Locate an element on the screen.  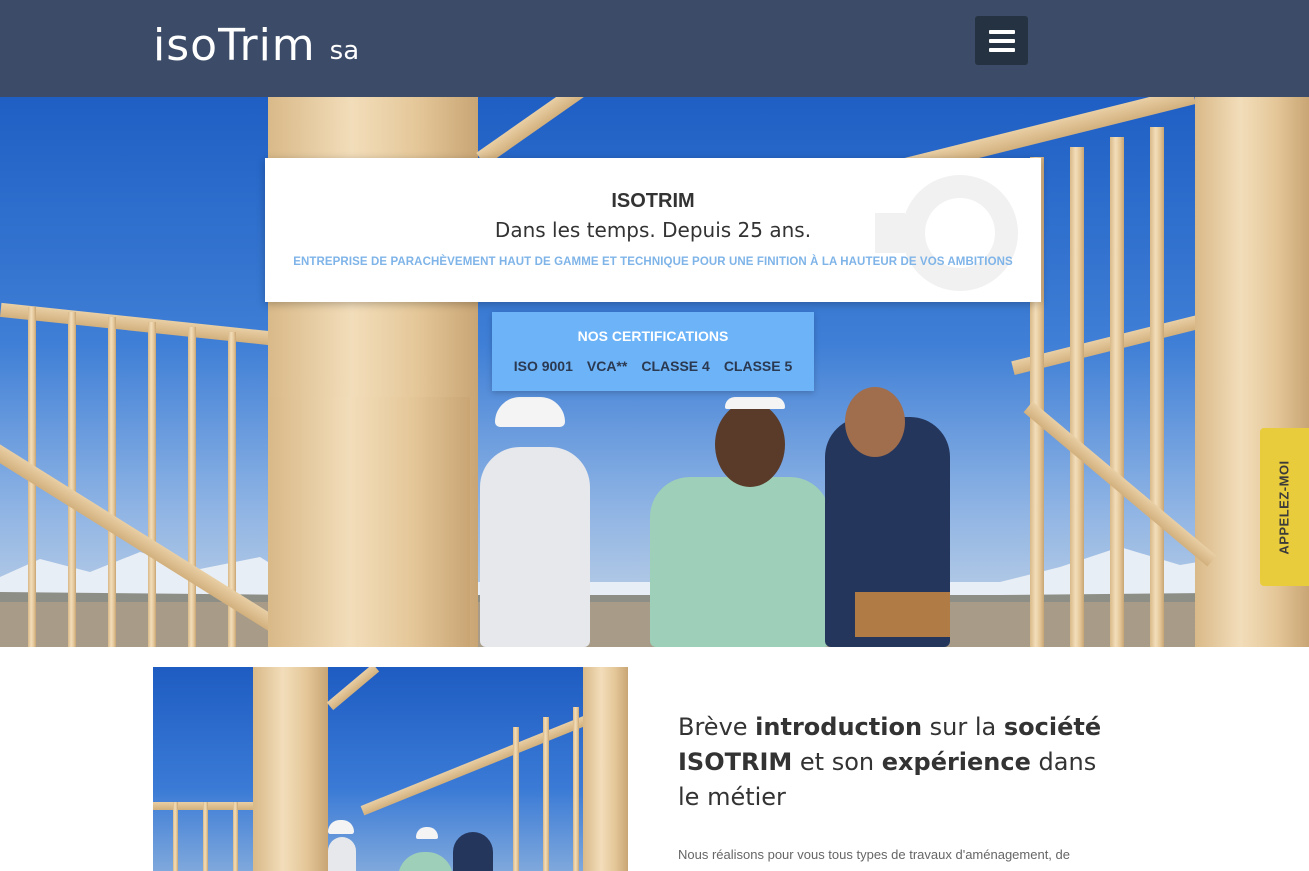
intro-heading-part: introduction is located at coordinates (839, 727).